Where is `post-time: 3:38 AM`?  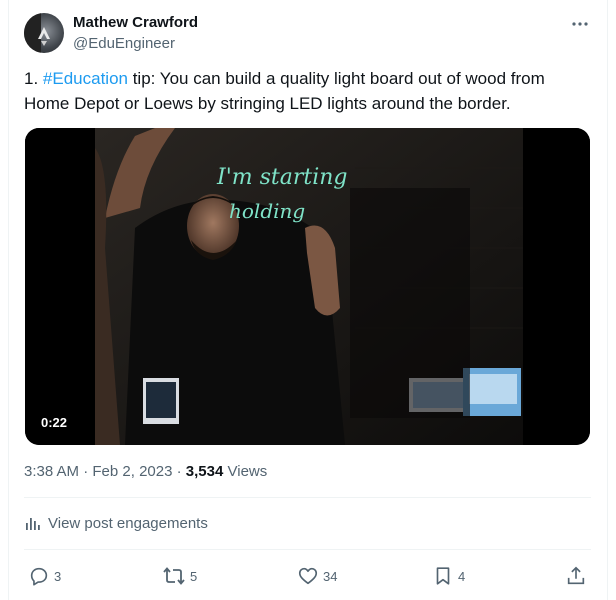
post-time: 3:38 AM is located at coordinates (51, 471).